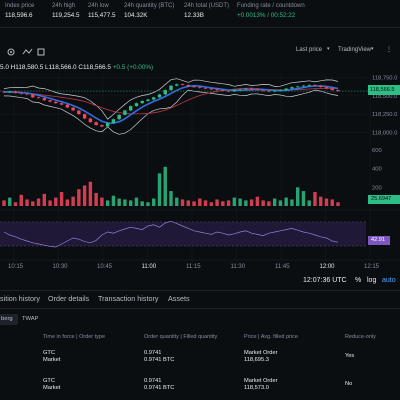 This screenshot has height=400, width=400. Describe the element at coordinates (66, 15) in the screenshot. I see `stat-value: 119,254.5` at that location.